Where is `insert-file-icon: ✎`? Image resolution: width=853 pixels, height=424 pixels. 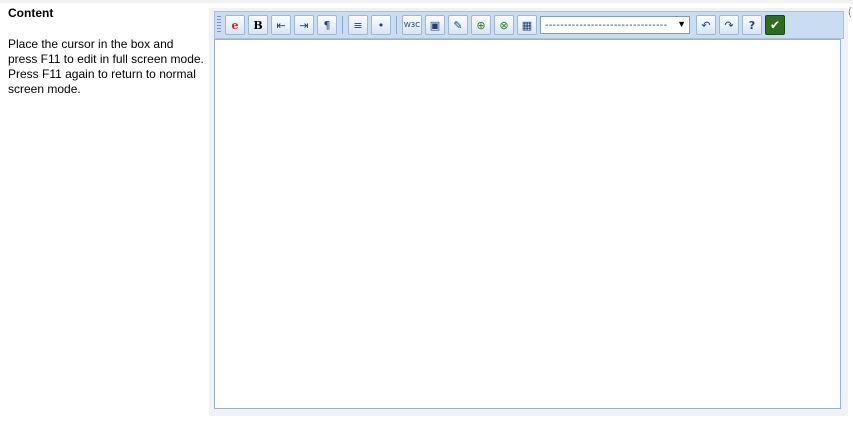 insert-file-icon: ✎ is located at coordinates (458, 25).